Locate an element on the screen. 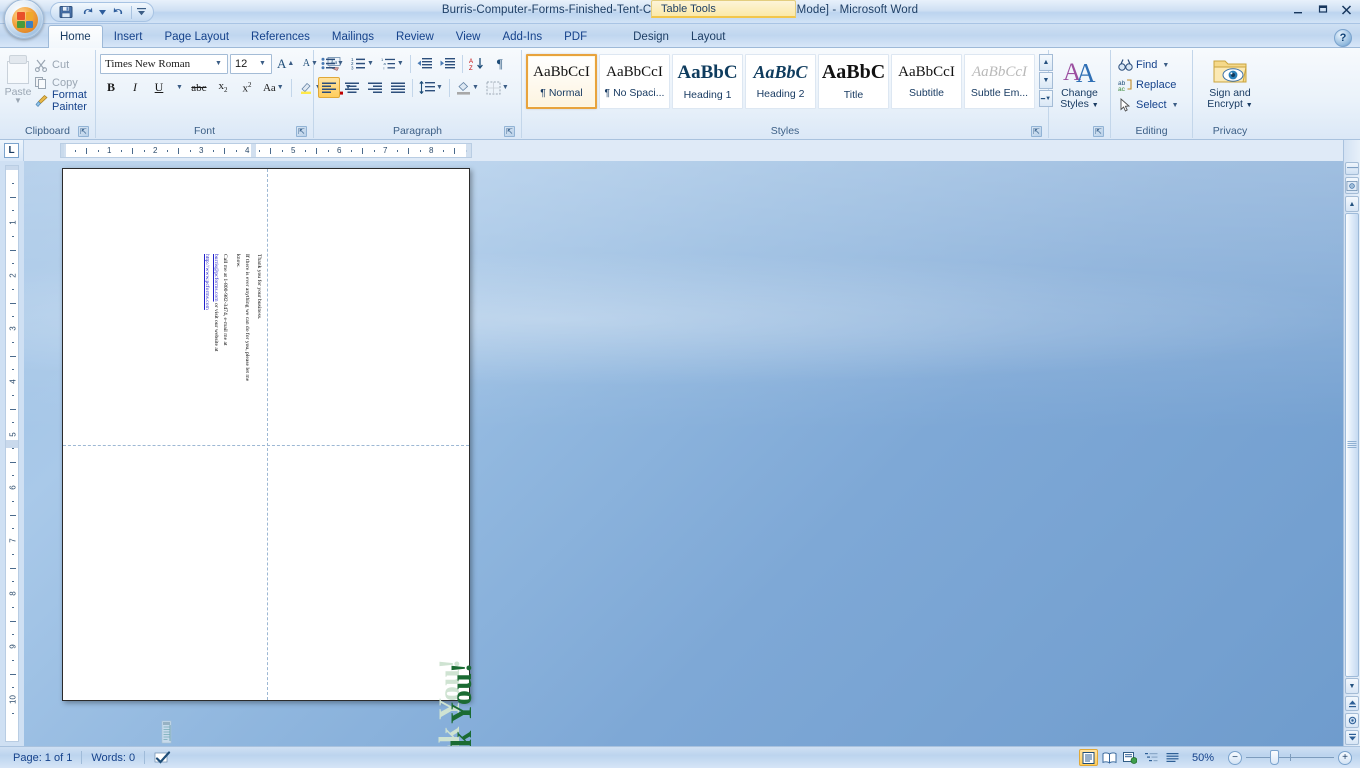 The height and width of the screenshot is (768, 1360). tab-mailings: Mailings is located at coordinates (353, 37).